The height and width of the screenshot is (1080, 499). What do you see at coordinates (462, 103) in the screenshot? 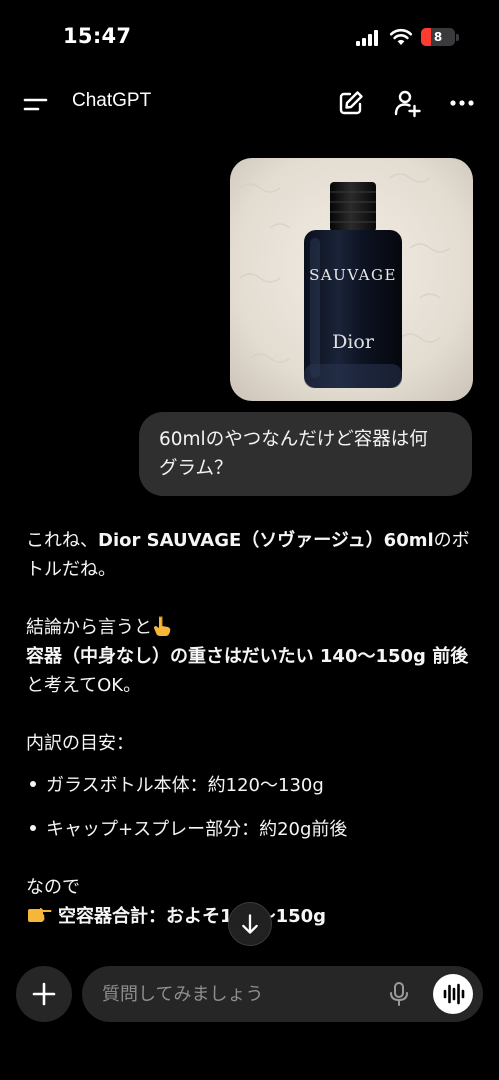
I see `more-icon` at bounding box center [462, 103].